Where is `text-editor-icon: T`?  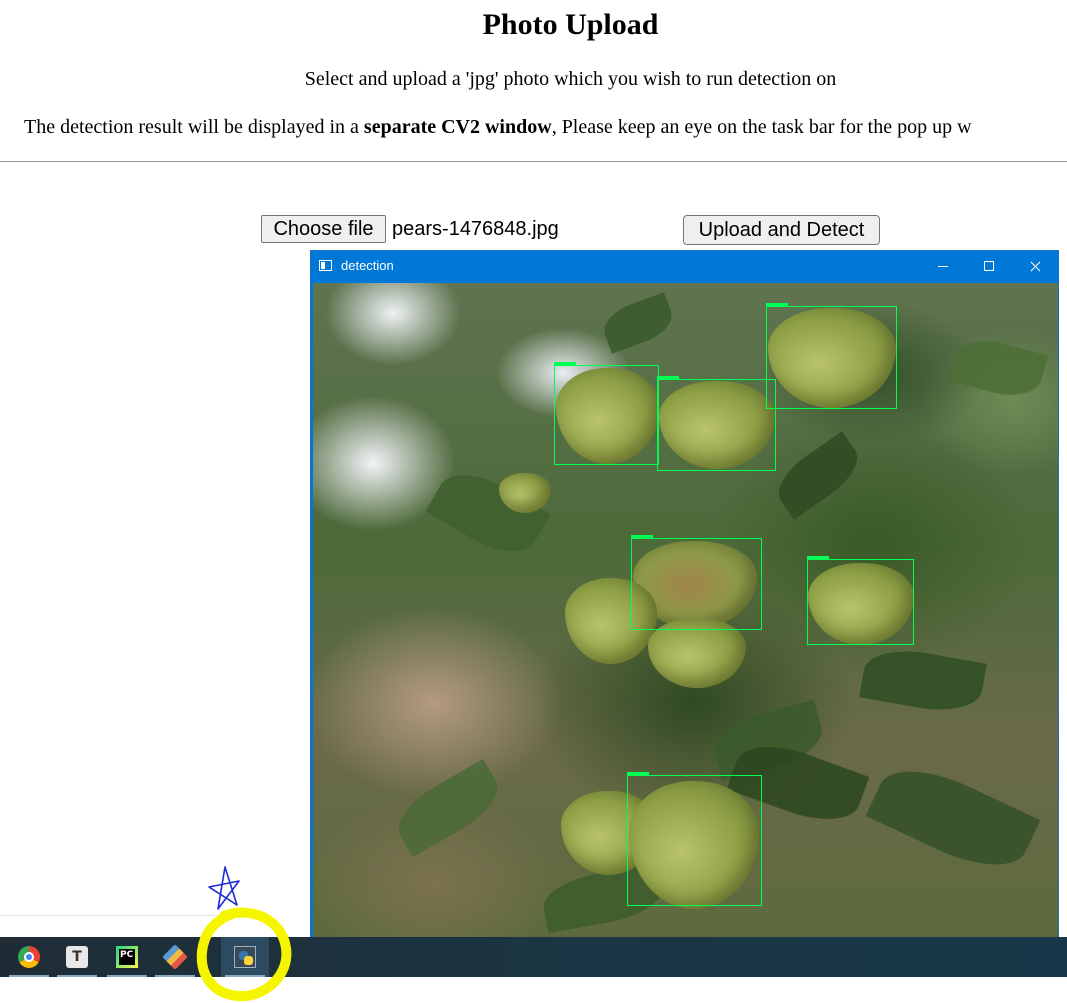 text-editor-icon: T is located at coordinates (77, 957).